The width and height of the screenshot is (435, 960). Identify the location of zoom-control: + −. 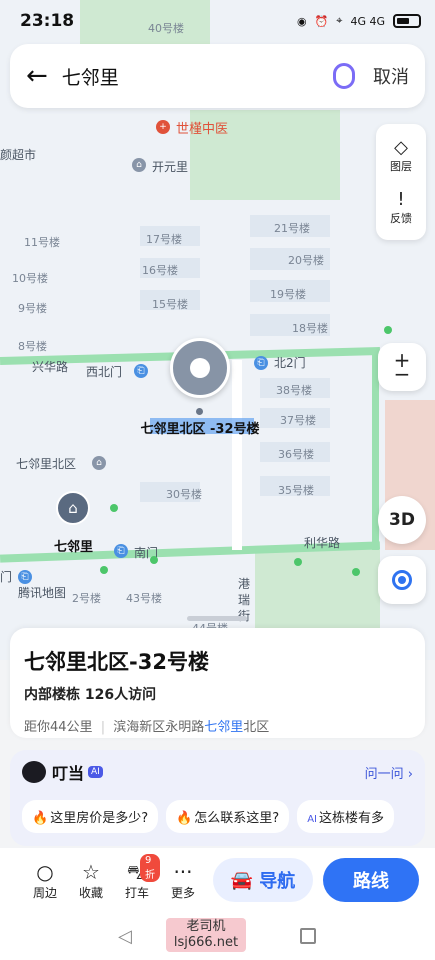
(402, 367).